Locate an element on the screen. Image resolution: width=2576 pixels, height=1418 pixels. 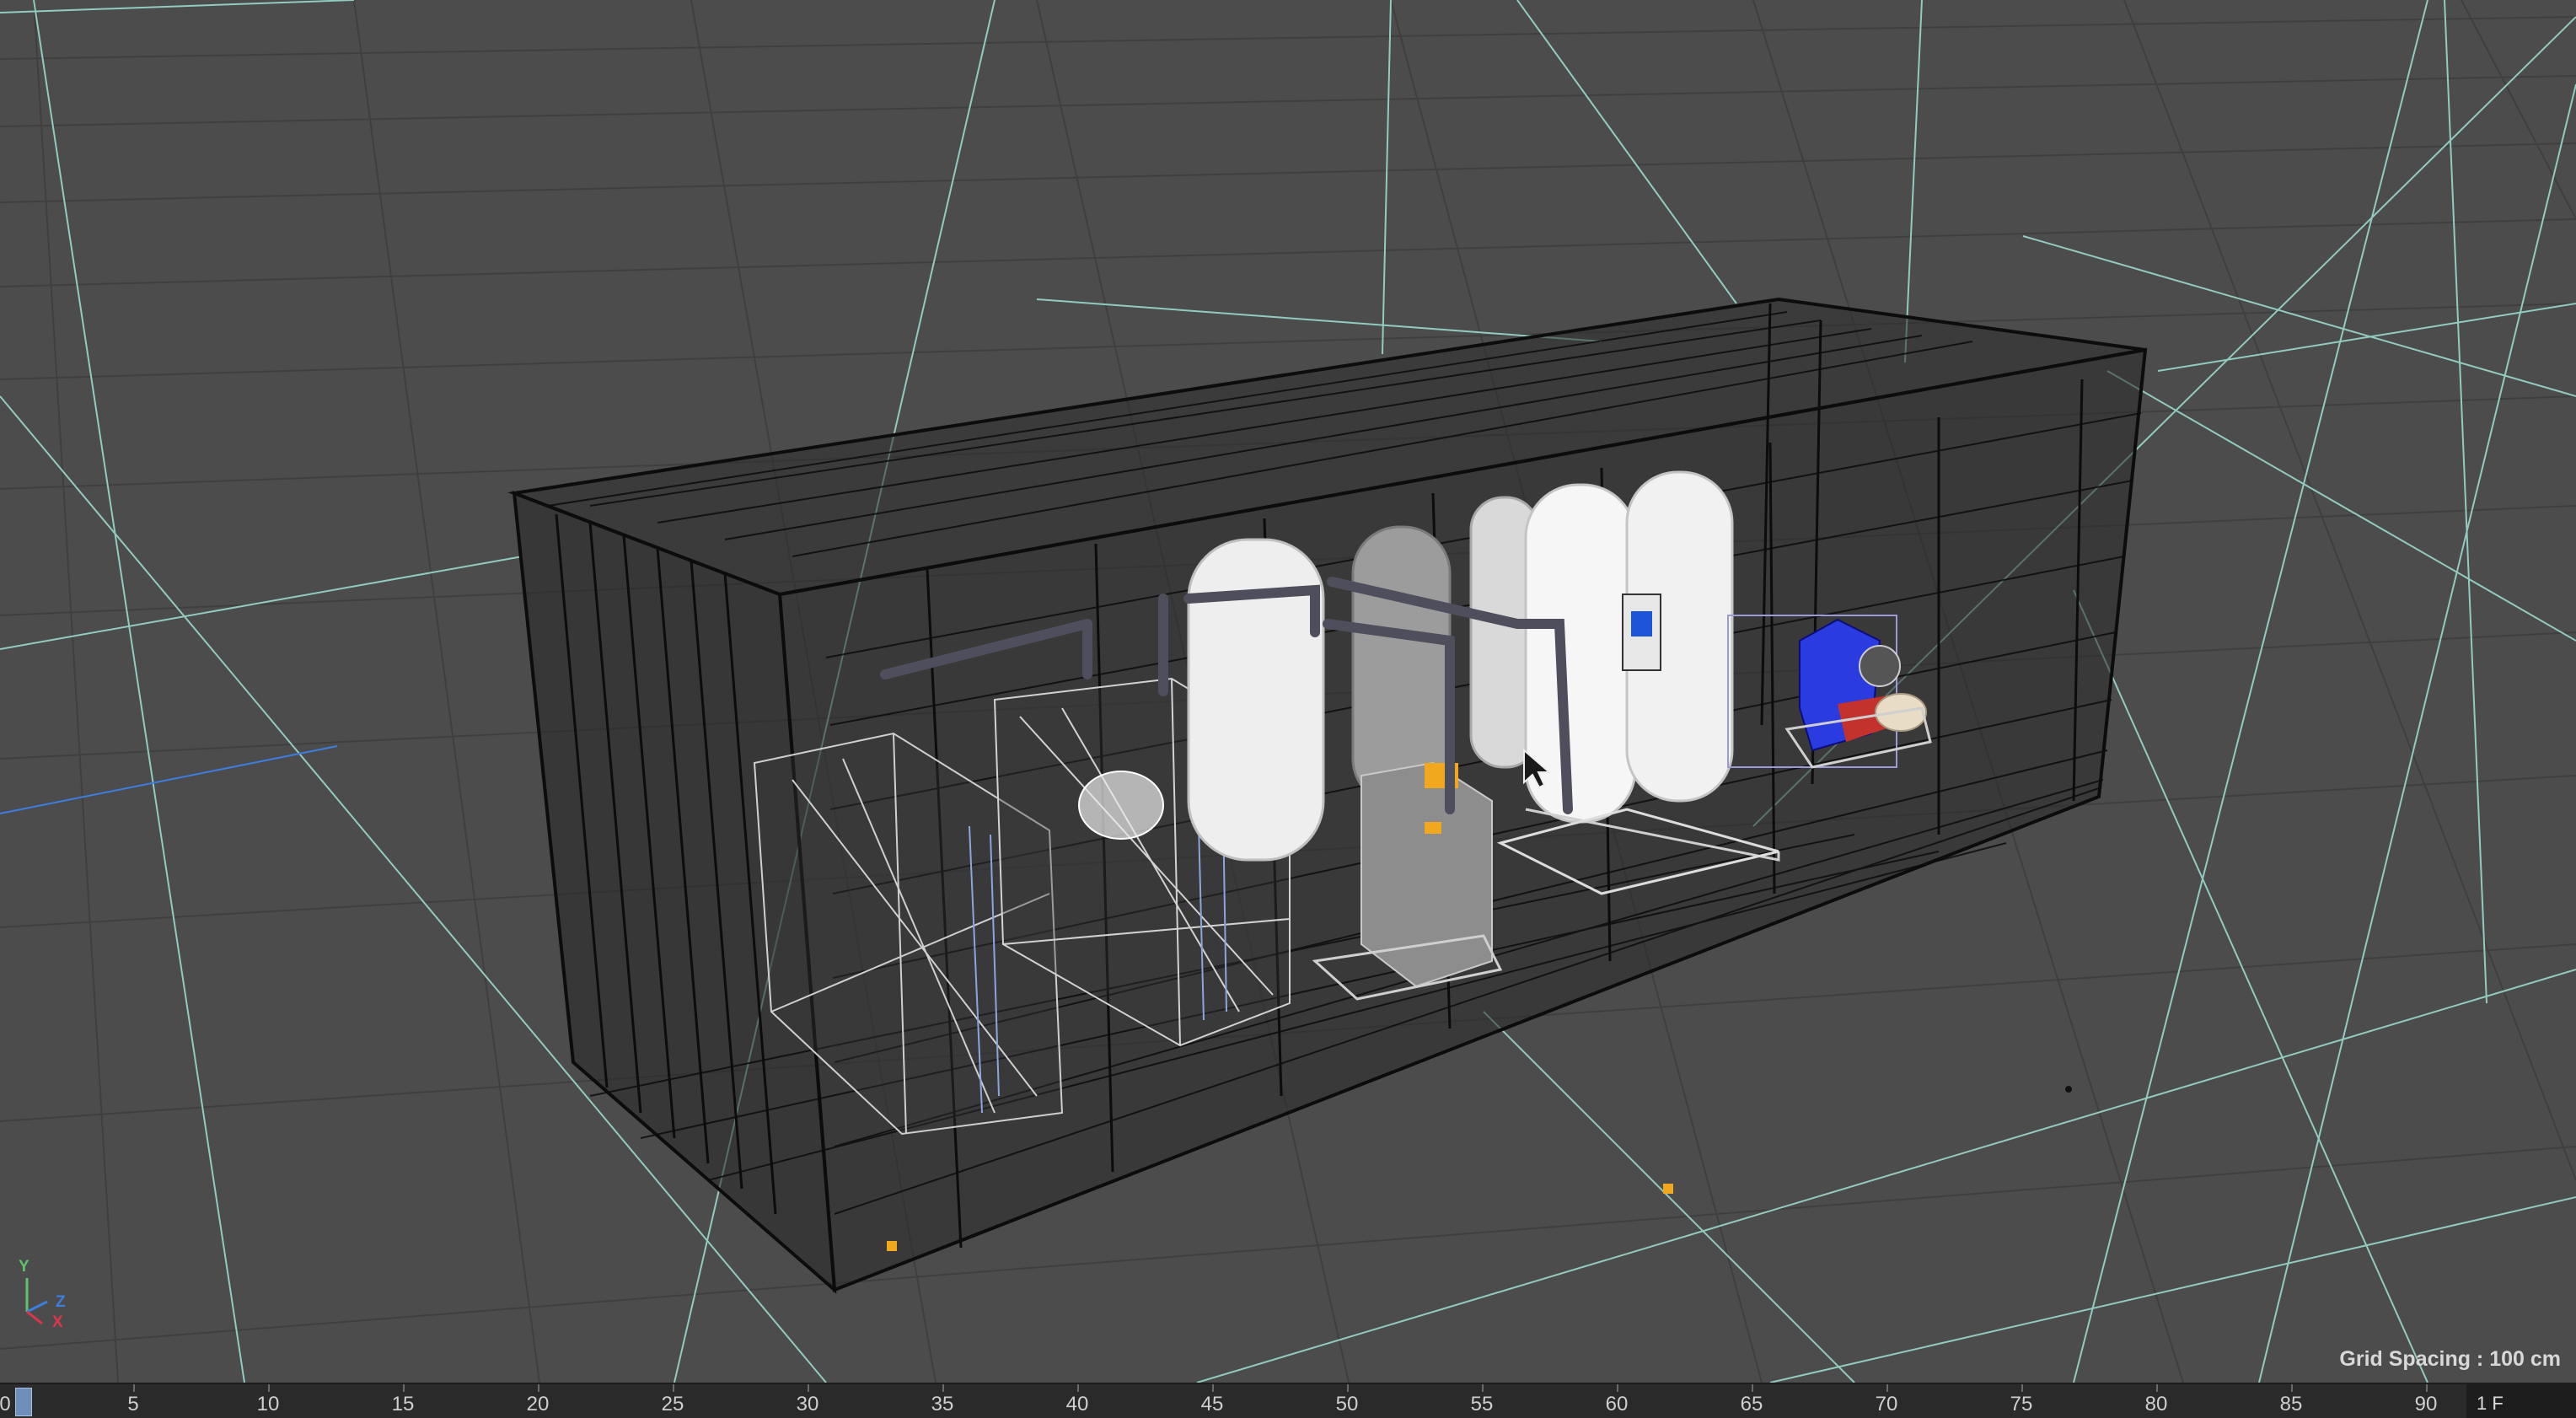
playhead is located at coordinates (23, 1402).